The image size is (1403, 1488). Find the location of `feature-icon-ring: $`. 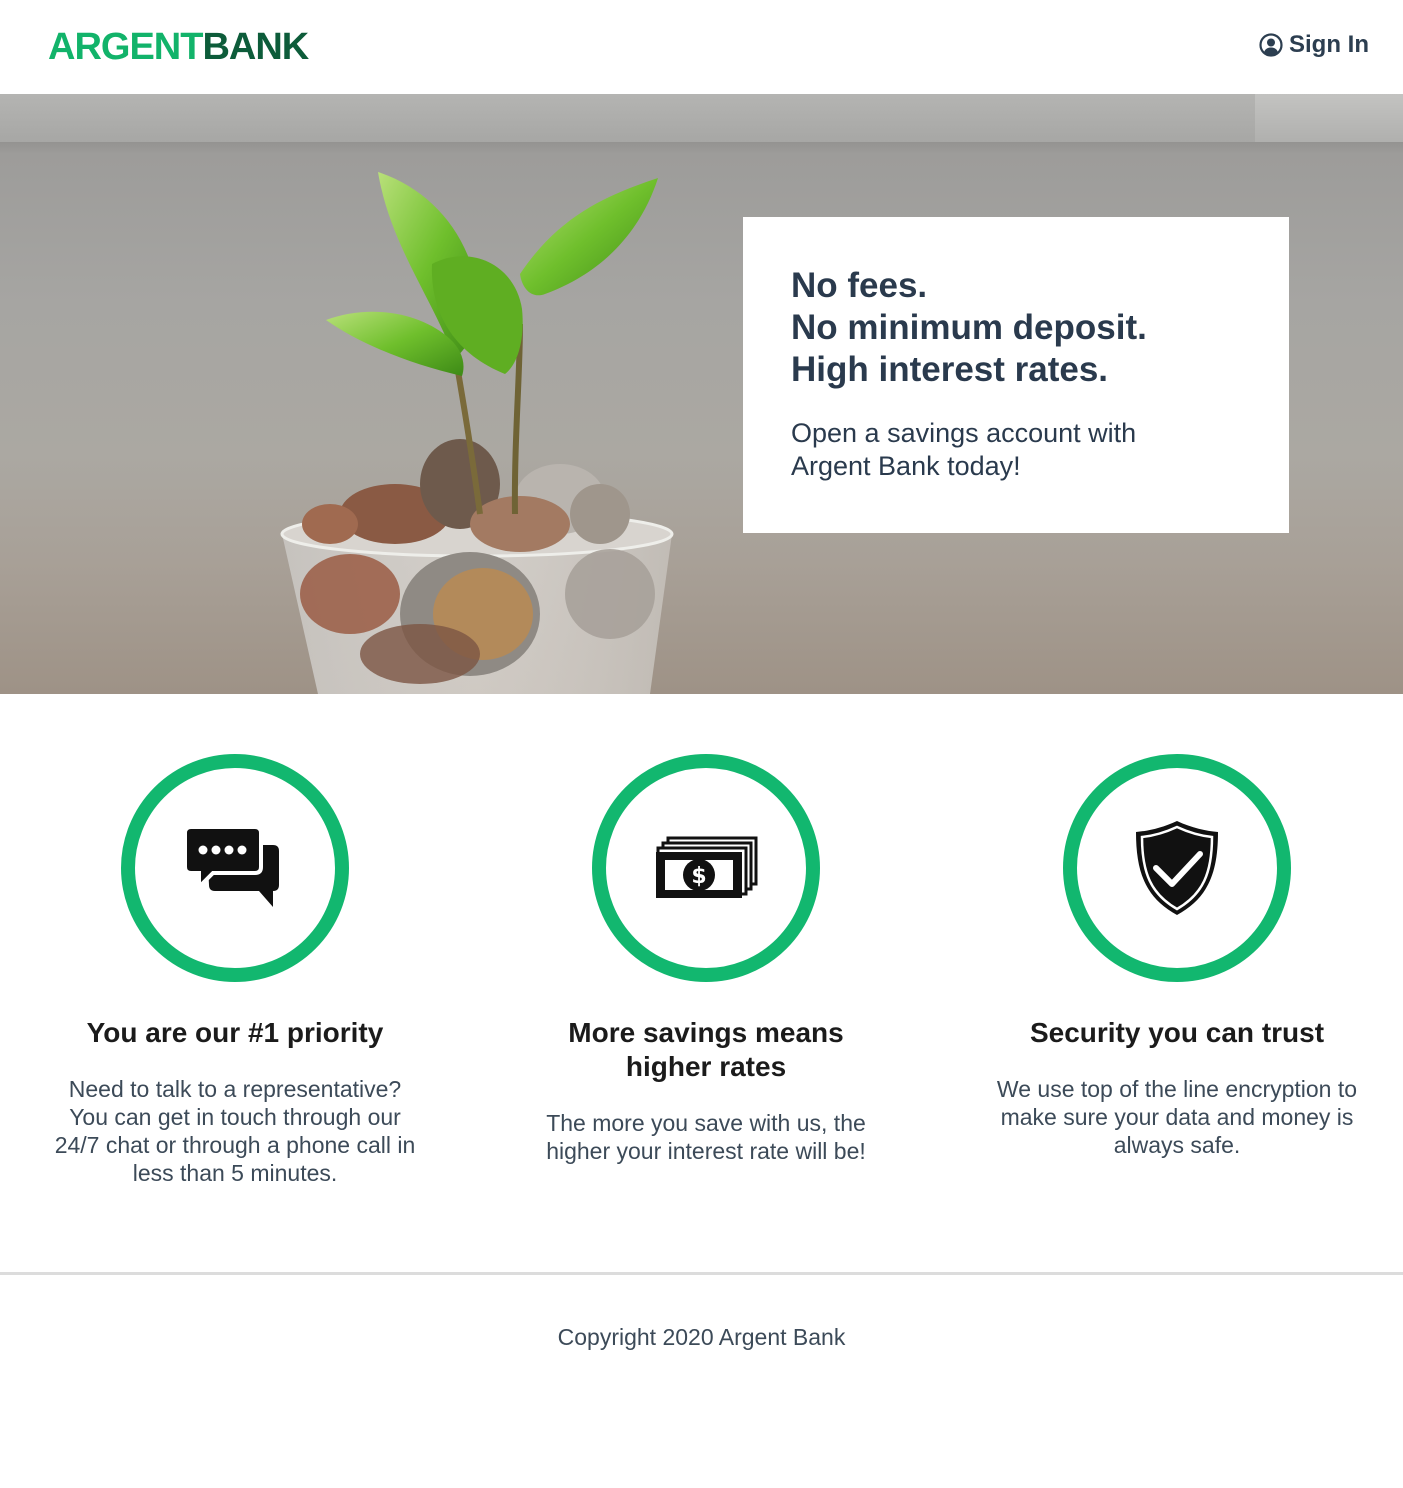

feature-icon-ring: $ is located at coordinates (706, 868).